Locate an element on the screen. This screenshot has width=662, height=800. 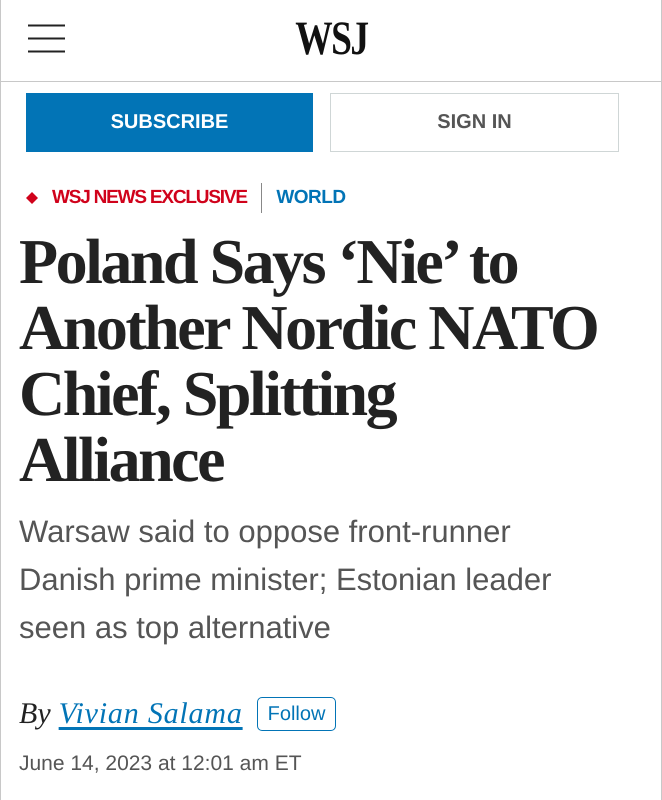
byline-prefix: By is located at coordinates (35, 714).